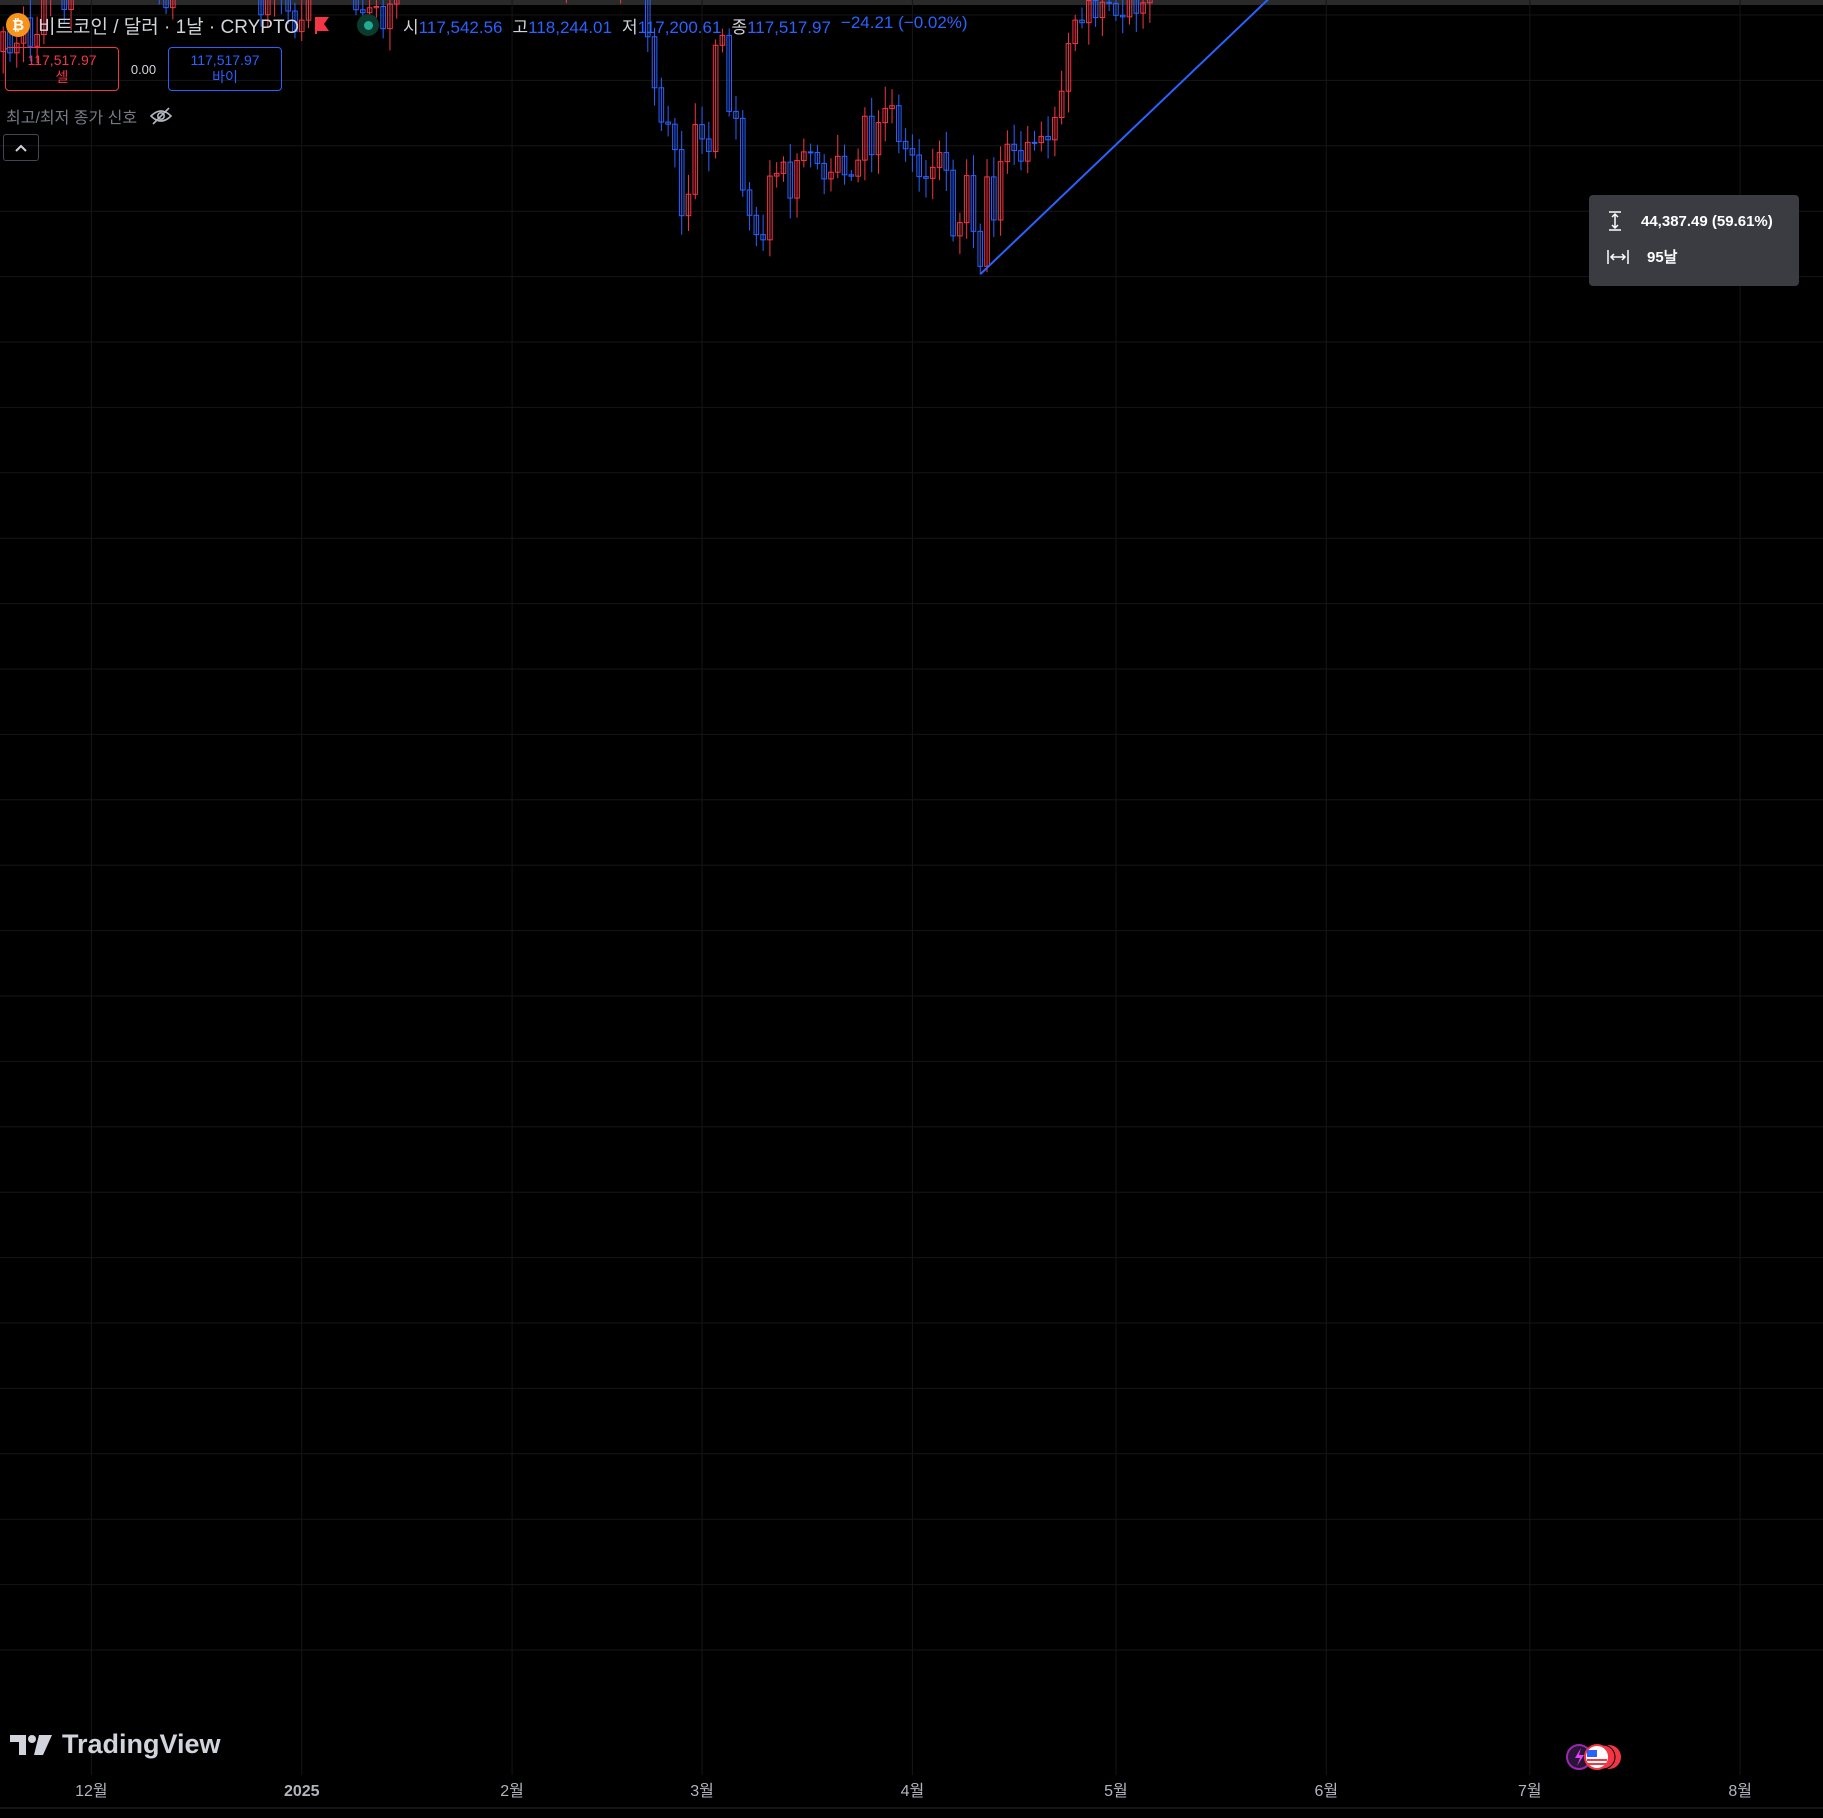 This screenshot has height=1818, width=1823. I want to click on x-tick-label: 6월, so click(1326, 1791).